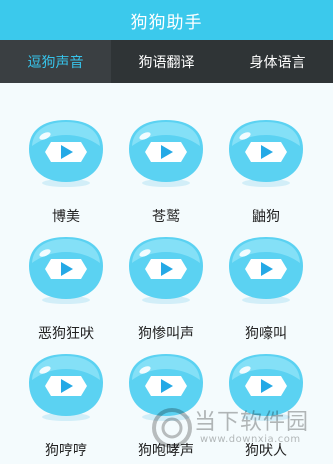 The width and height of the screenshot is (333, 464). I want to click on sound-label: 狗哼哼, so click(66, 451).